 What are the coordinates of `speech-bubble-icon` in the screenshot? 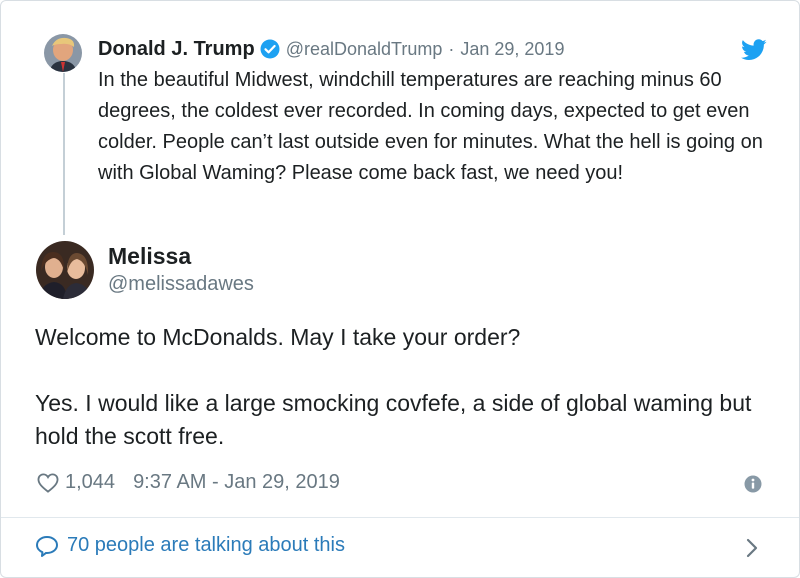 It's located at (47, 546).